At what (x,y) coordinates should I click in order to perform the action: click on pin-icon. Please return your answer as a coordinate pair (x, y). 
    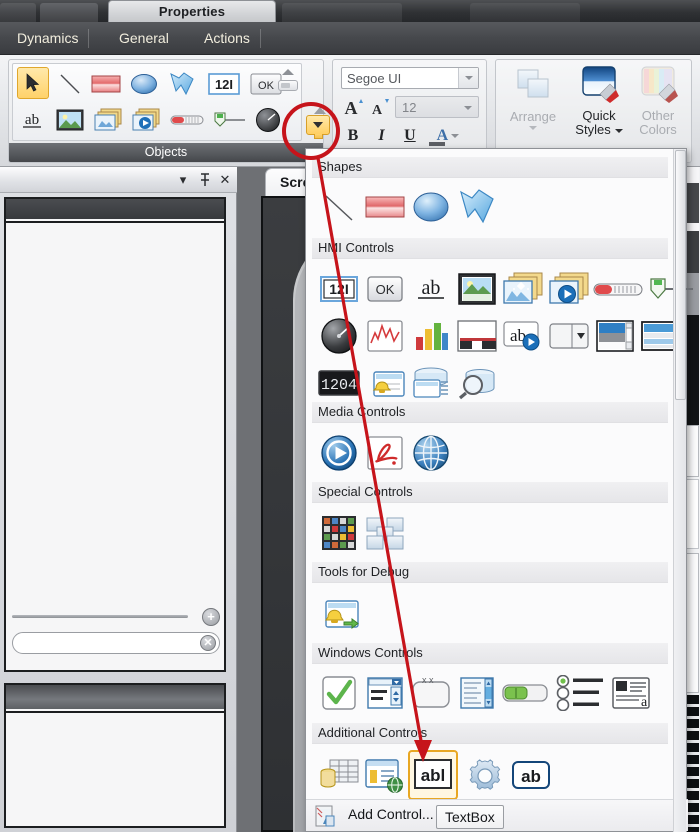
    Looking at the image, I should click on (205, 180).